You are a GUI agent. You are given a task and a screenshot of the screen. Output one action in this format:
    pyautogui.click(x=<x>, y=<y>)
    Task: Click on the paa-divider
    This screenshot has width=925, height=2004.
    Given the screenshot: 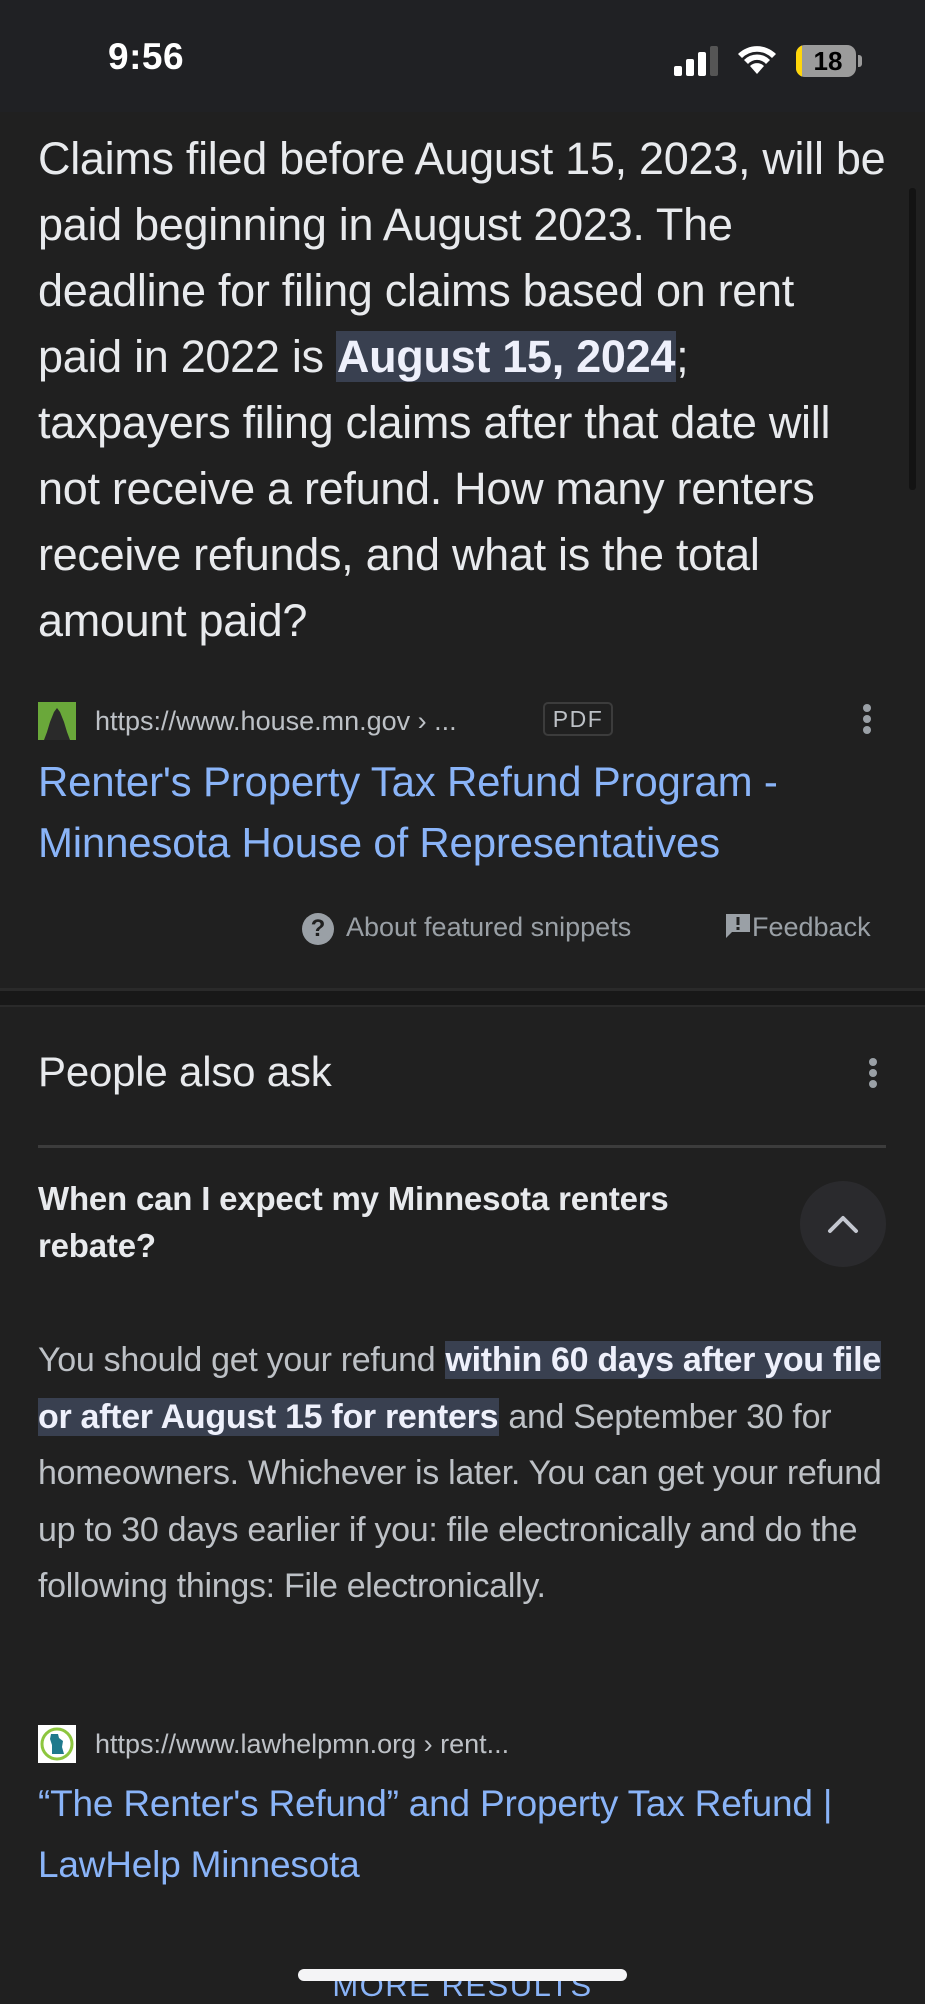 What is the action you would take?
    pyautogui.click(x=462, y=1146)
    